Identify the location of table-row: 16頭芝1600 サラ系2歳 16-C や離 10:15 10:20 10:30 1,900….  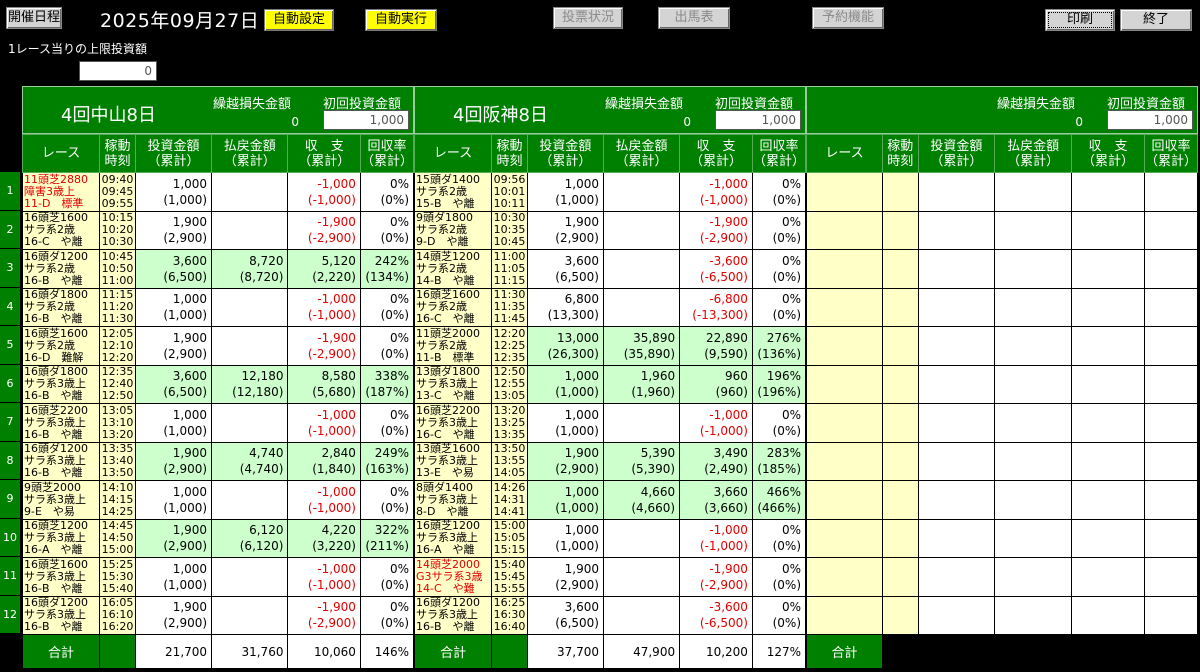
(218, 230).